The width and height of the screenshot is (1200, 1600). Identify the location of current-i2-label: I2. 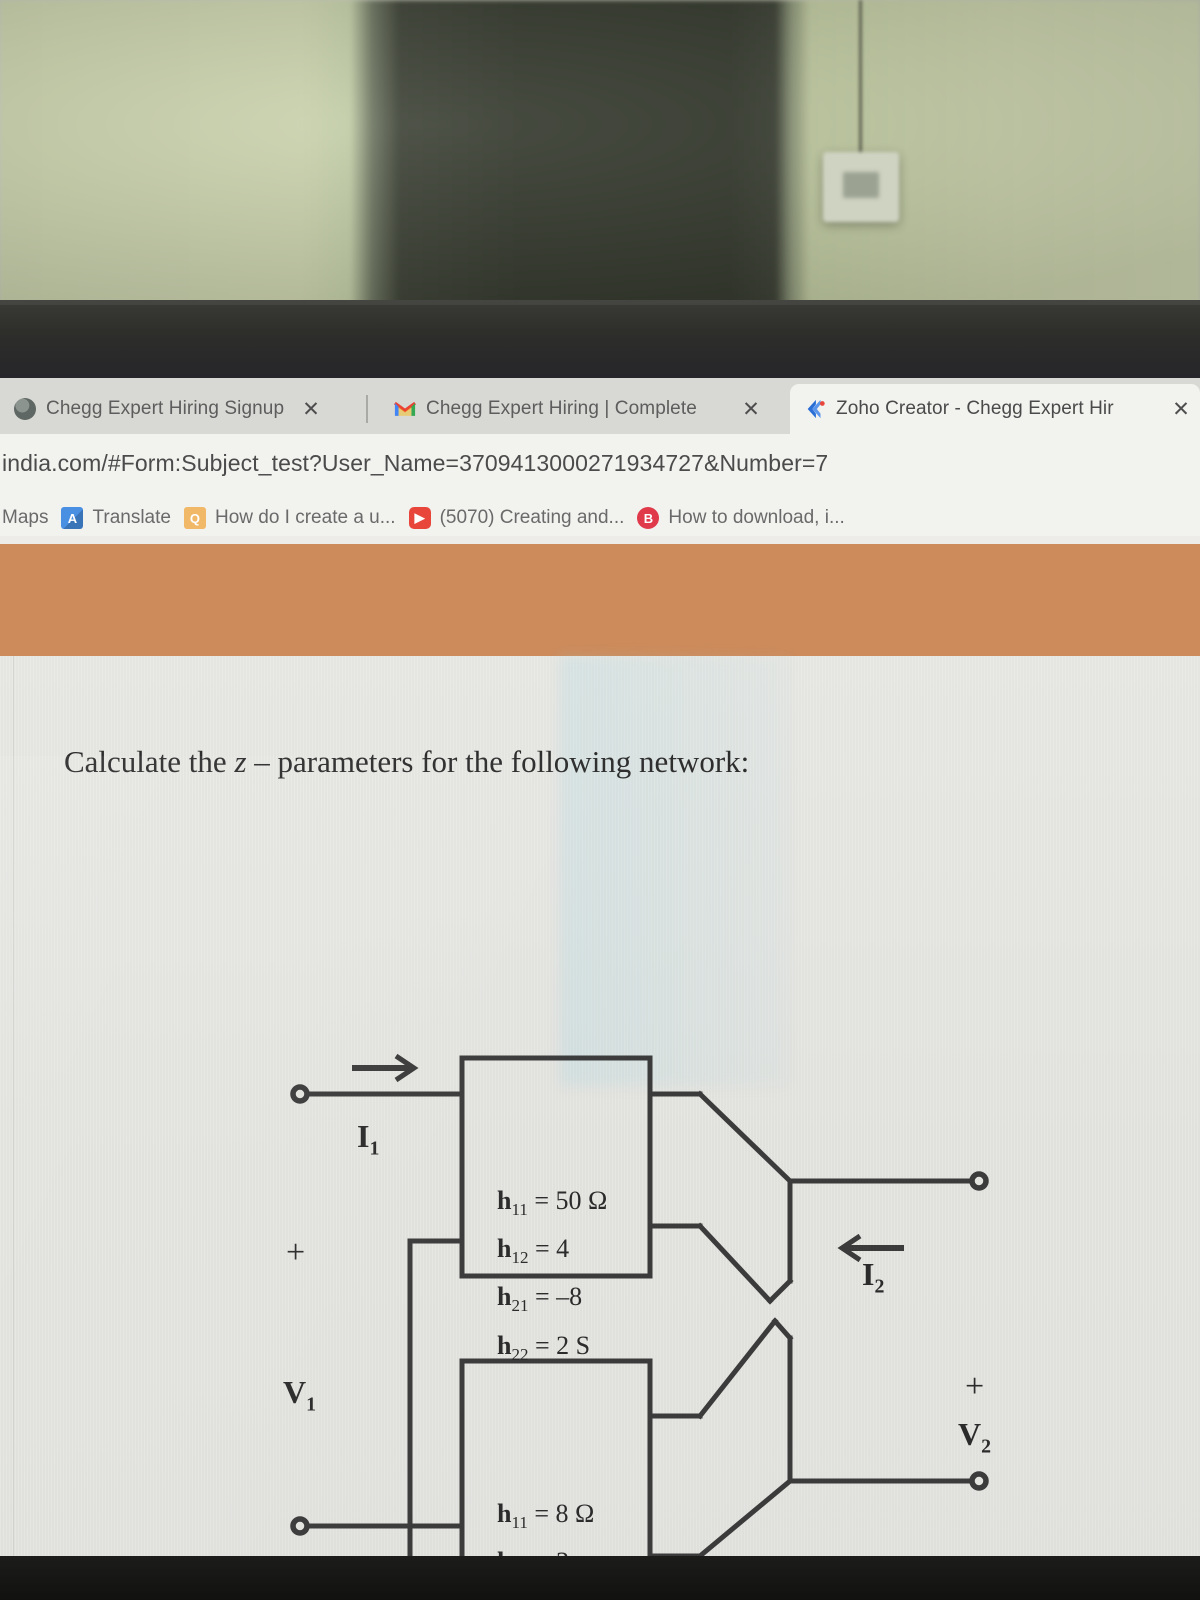
(873, 1277).